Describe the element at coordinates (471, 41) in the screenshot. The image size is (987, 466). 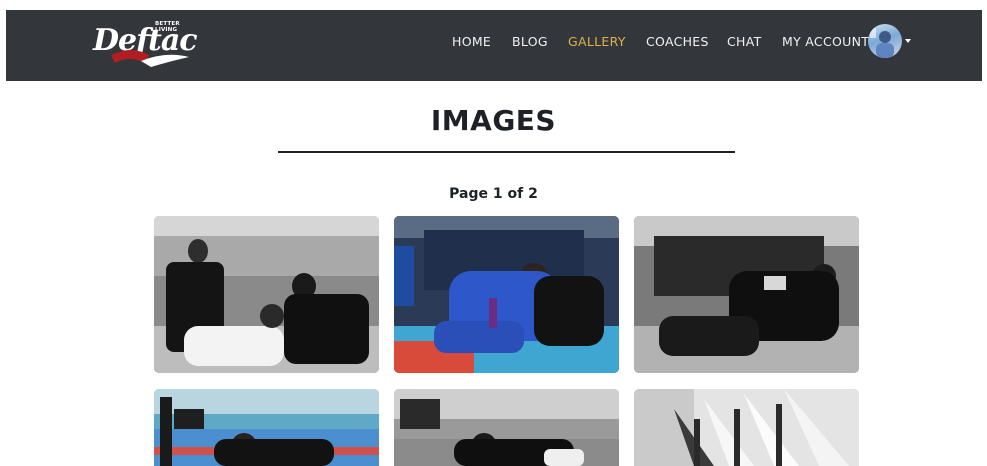
I see `nav-home: HOME` at that location.